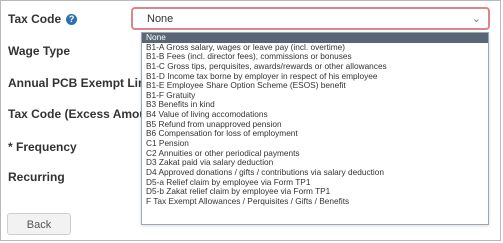 This screenshot has height=243, width=503. What do you see at coordinates (310, 18) in the screenshot?
I see `tax-code-select: None ⌄` at bounding box center [310, 18].